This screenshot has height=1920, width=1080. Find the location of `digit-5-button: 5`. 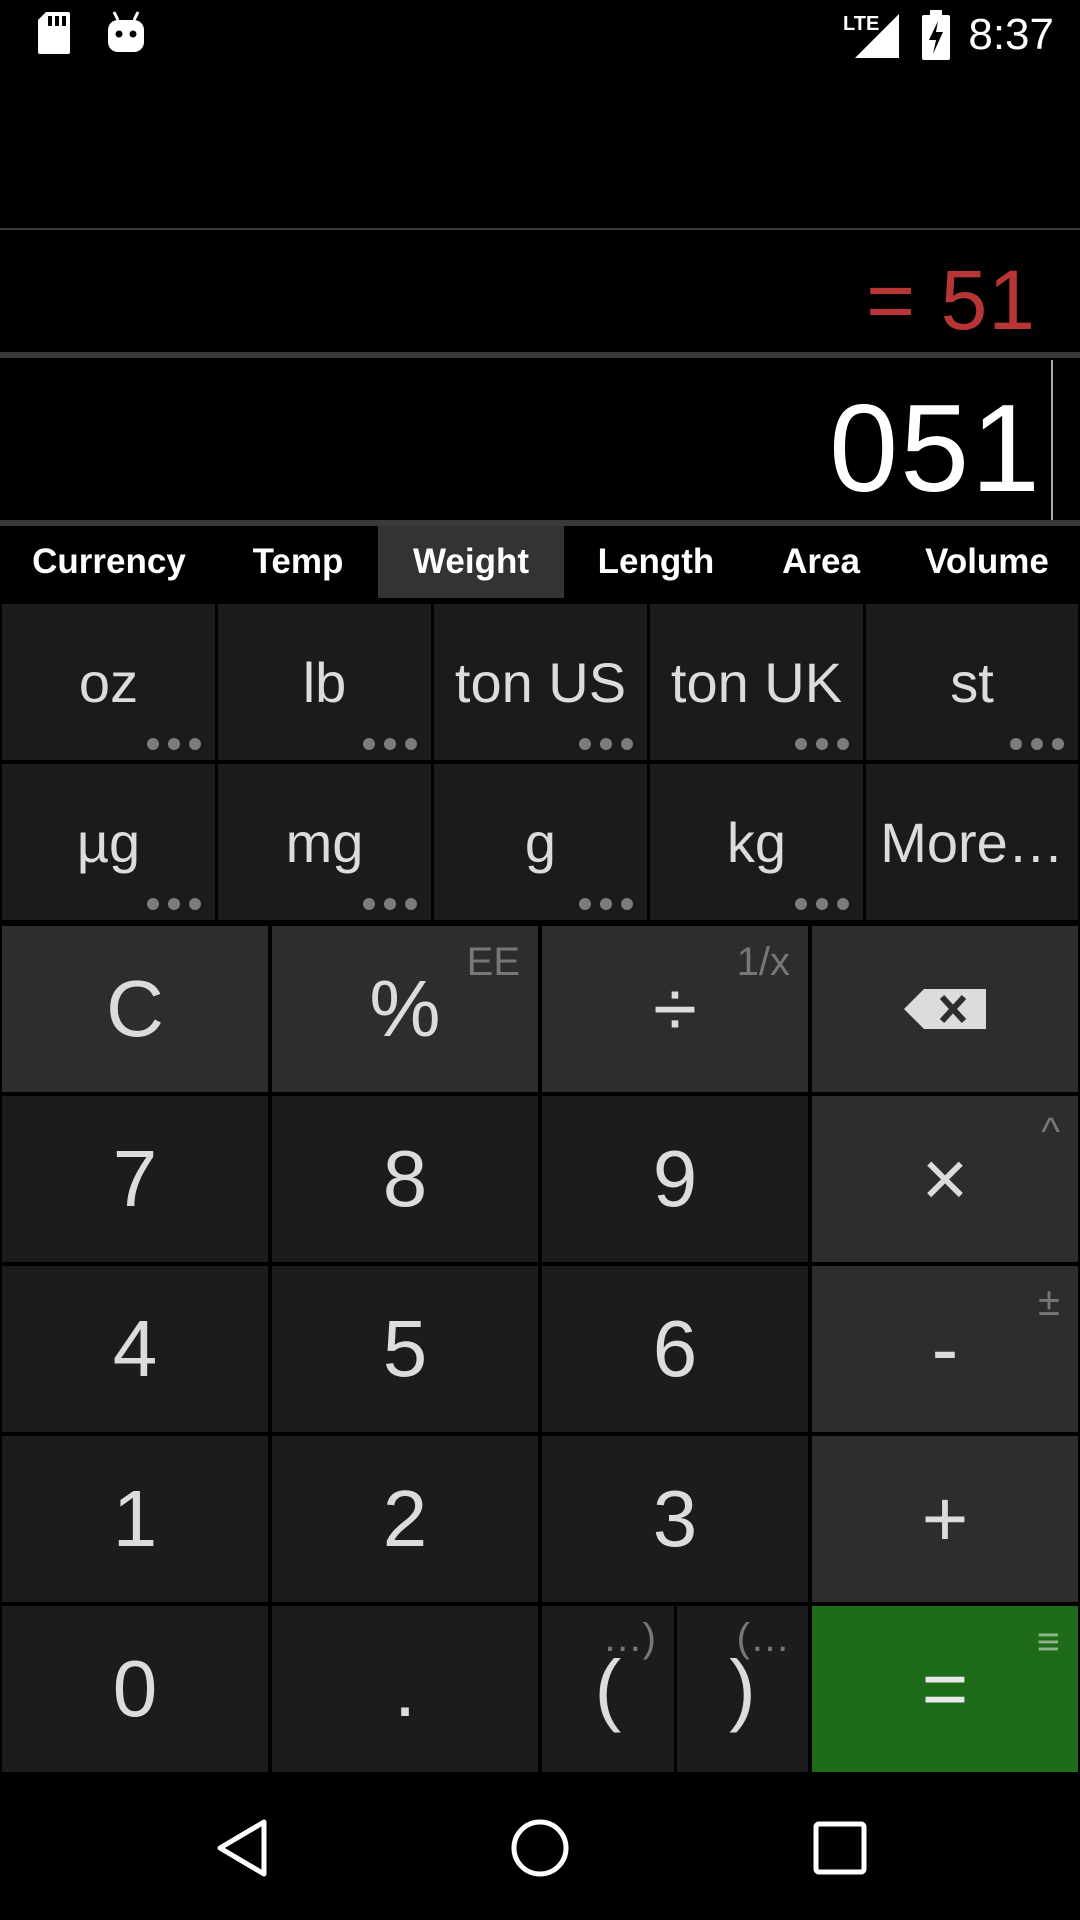

digit-5-button: 5 is located at coordinates (405, 1349).